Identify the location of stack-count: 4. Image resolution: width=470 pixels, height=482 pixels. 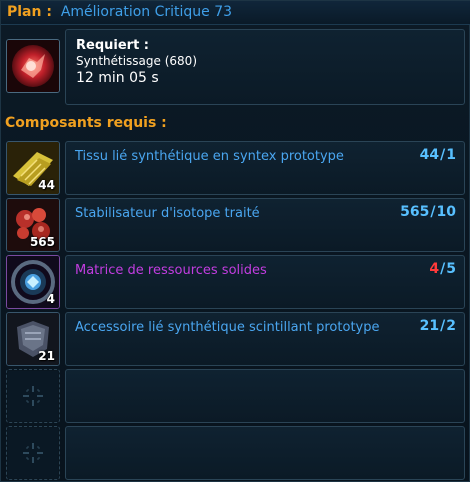
(50, 299).